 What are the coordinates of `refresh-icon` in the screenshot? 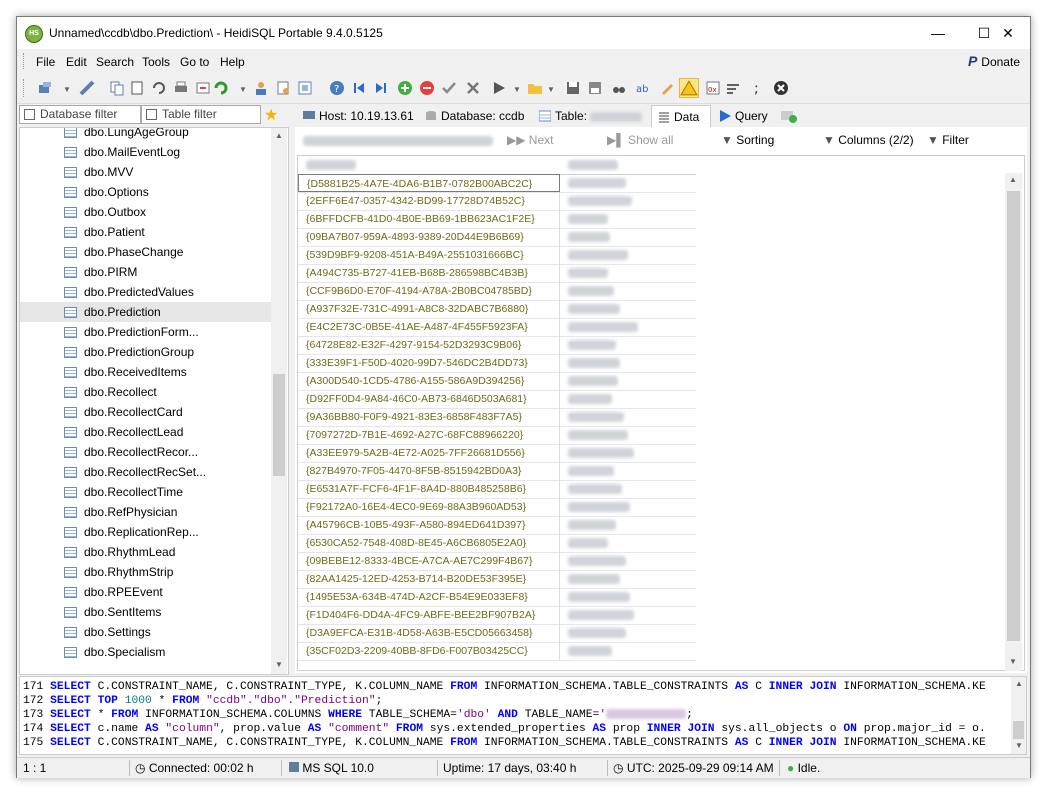 It's located at (221, 88).